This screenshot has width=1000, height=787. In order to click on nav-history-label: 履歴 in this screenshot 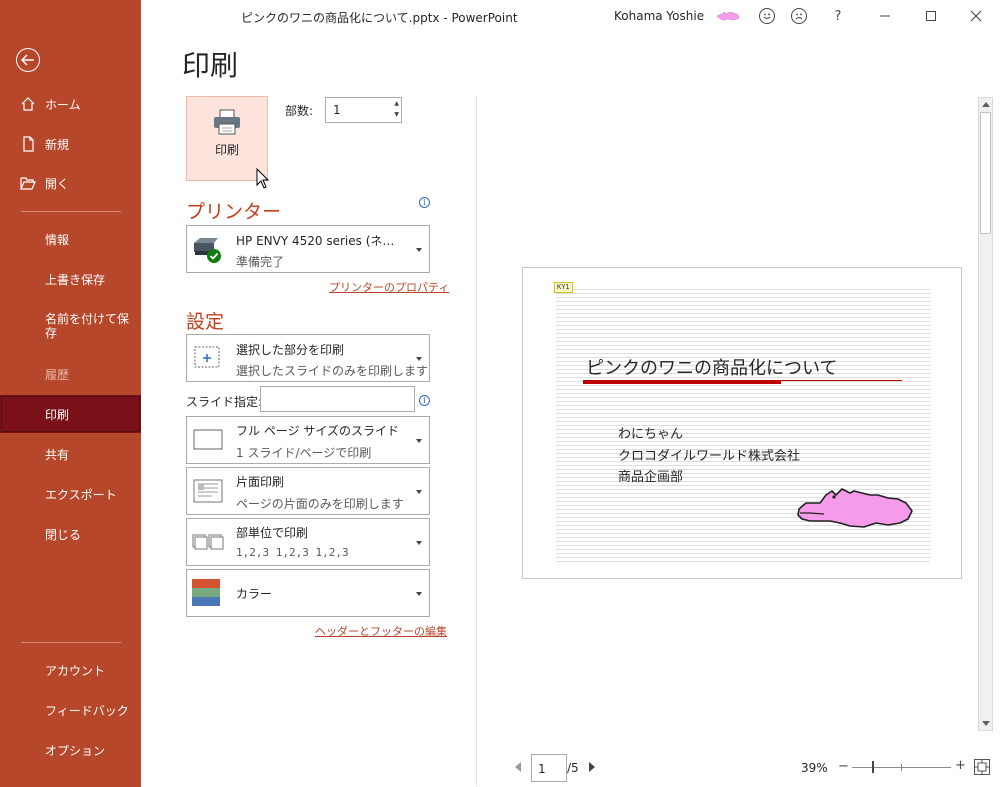, I will do `click(57, 374)`.